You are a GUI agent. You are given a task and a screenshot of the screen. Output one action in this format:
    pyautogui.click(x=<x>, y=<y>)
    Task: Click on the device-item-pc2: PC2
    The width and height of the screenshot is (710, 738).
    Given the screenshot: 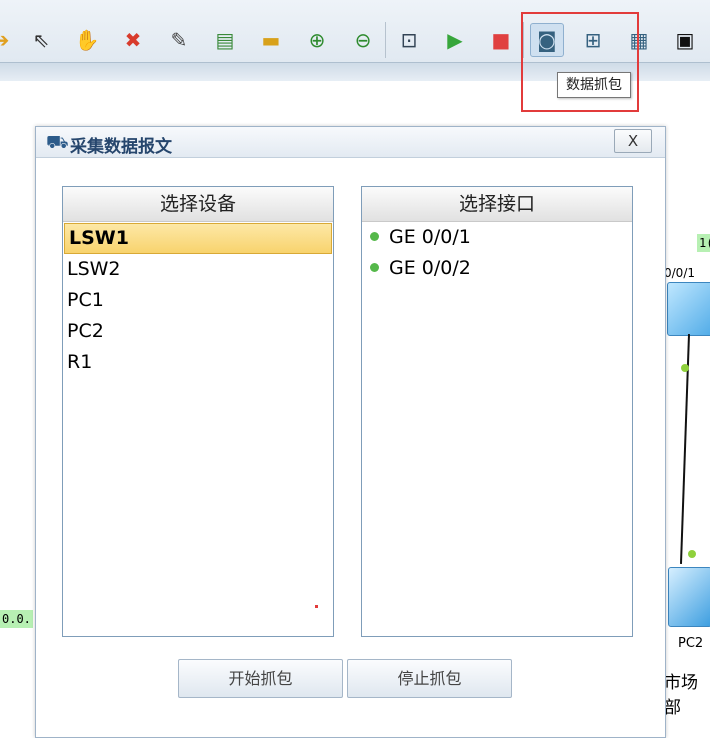 What is the action you would take?
    pyautogui.click(x=198, y=331)
    